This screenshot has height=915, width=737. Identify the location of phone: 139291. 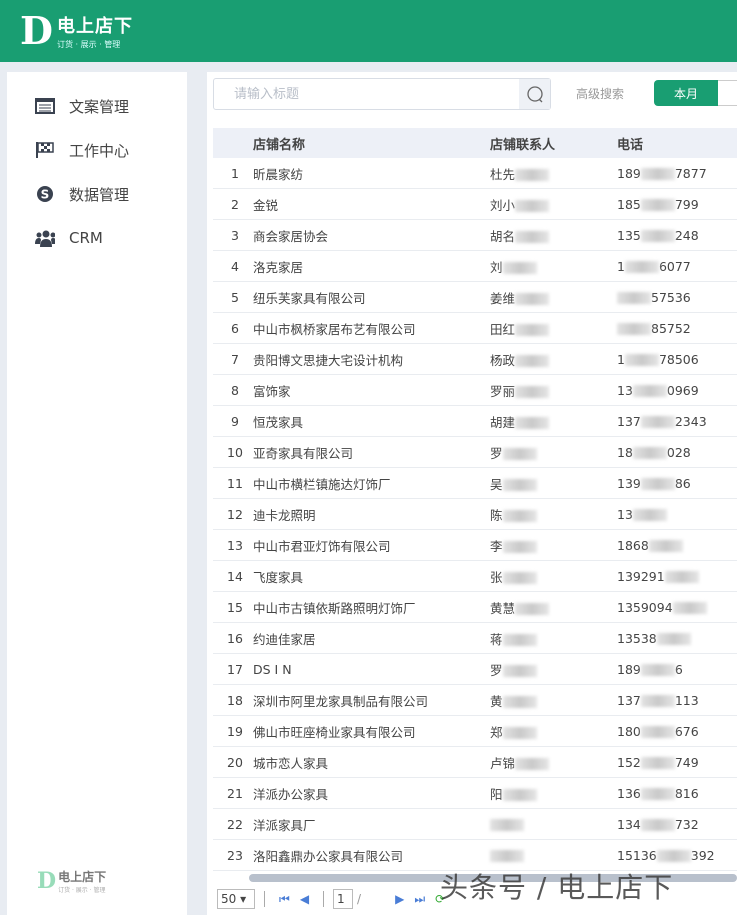
(677, 576).